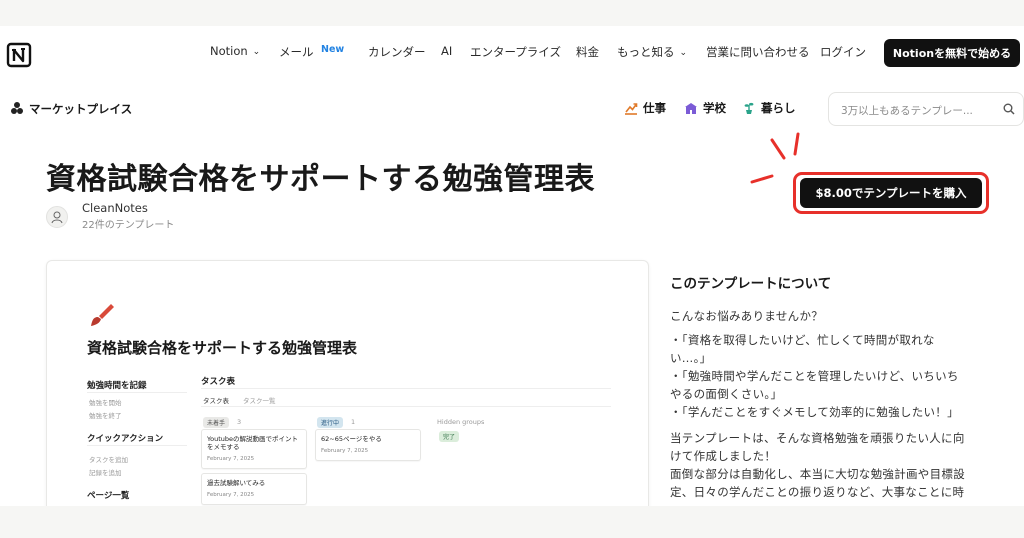  I want to click on preview-tab-board: タスク表, so click(216, 401).